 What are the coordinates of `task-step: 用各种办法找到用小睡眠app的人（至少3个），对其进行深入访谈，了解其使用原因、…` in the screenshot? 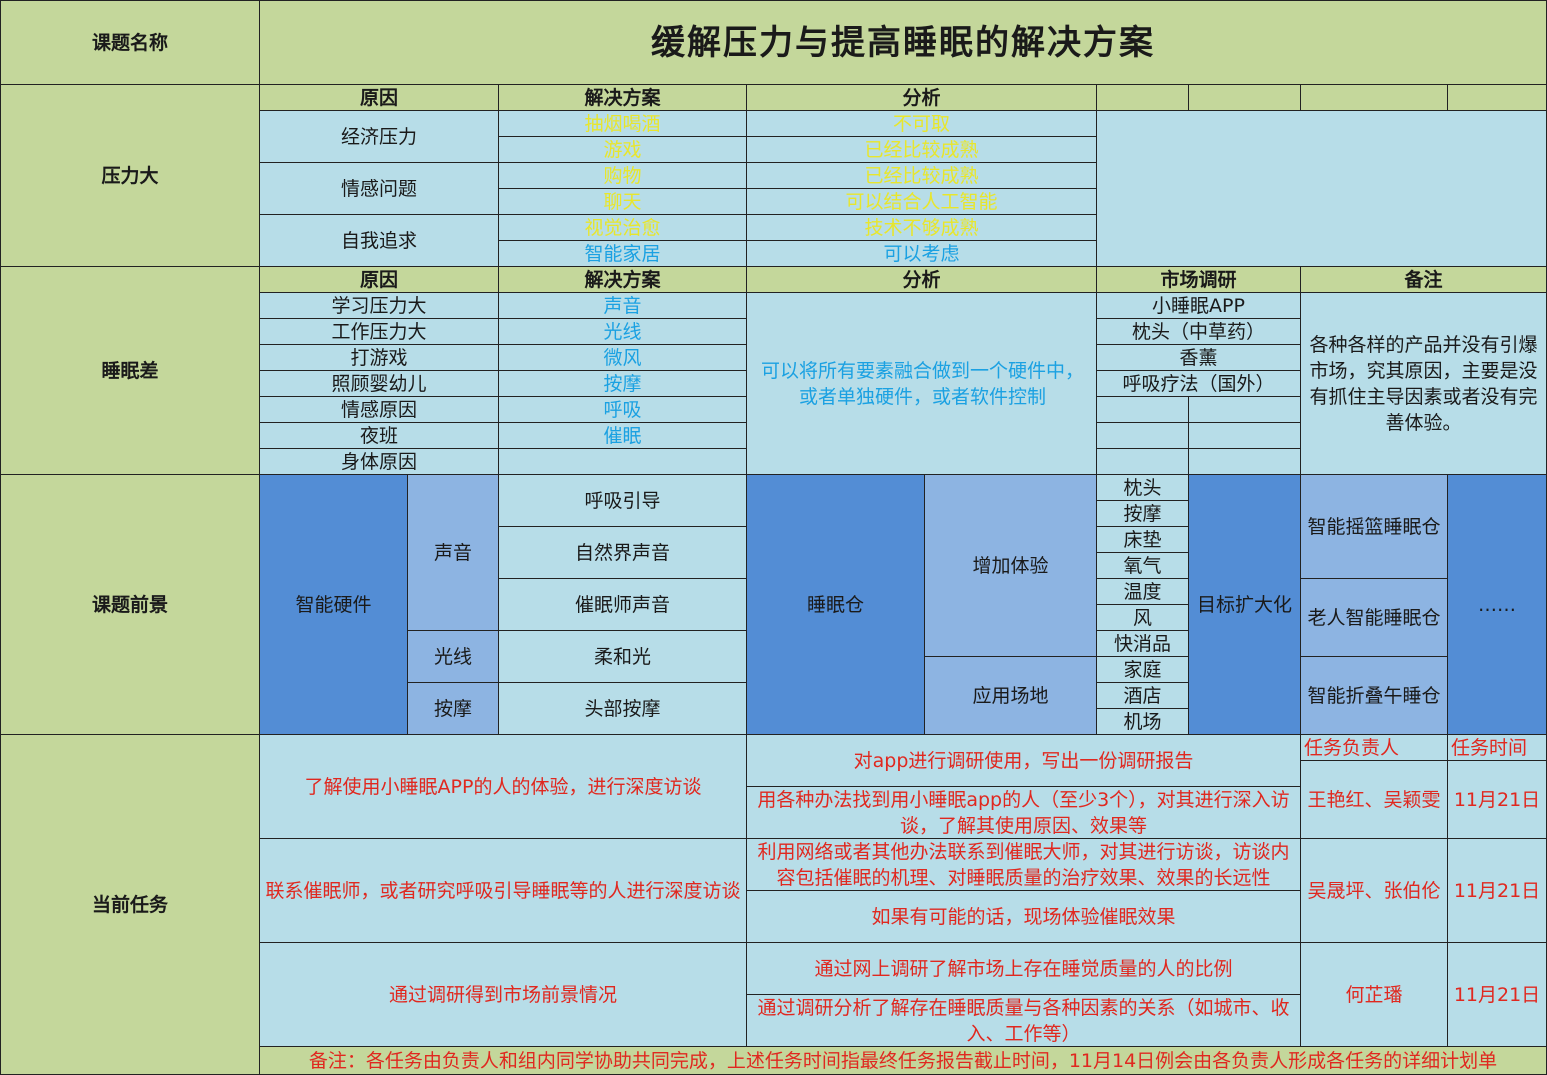 It's located at (1023, 812).